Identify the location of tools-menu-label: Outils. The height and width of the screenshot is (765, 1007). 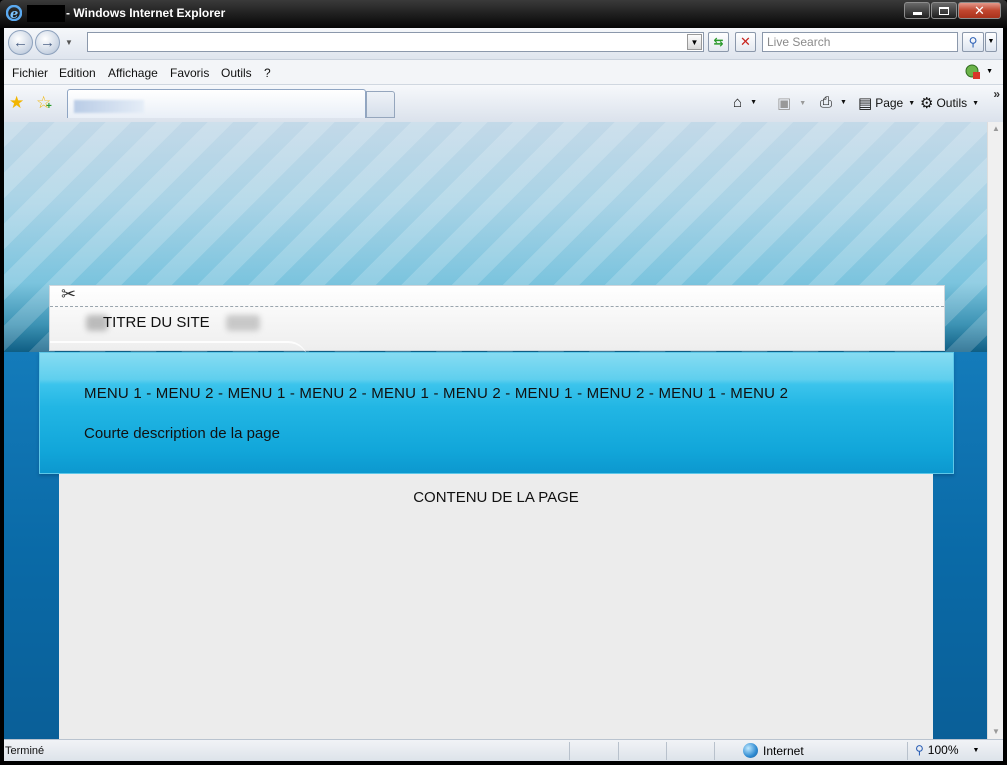
(952, 103).